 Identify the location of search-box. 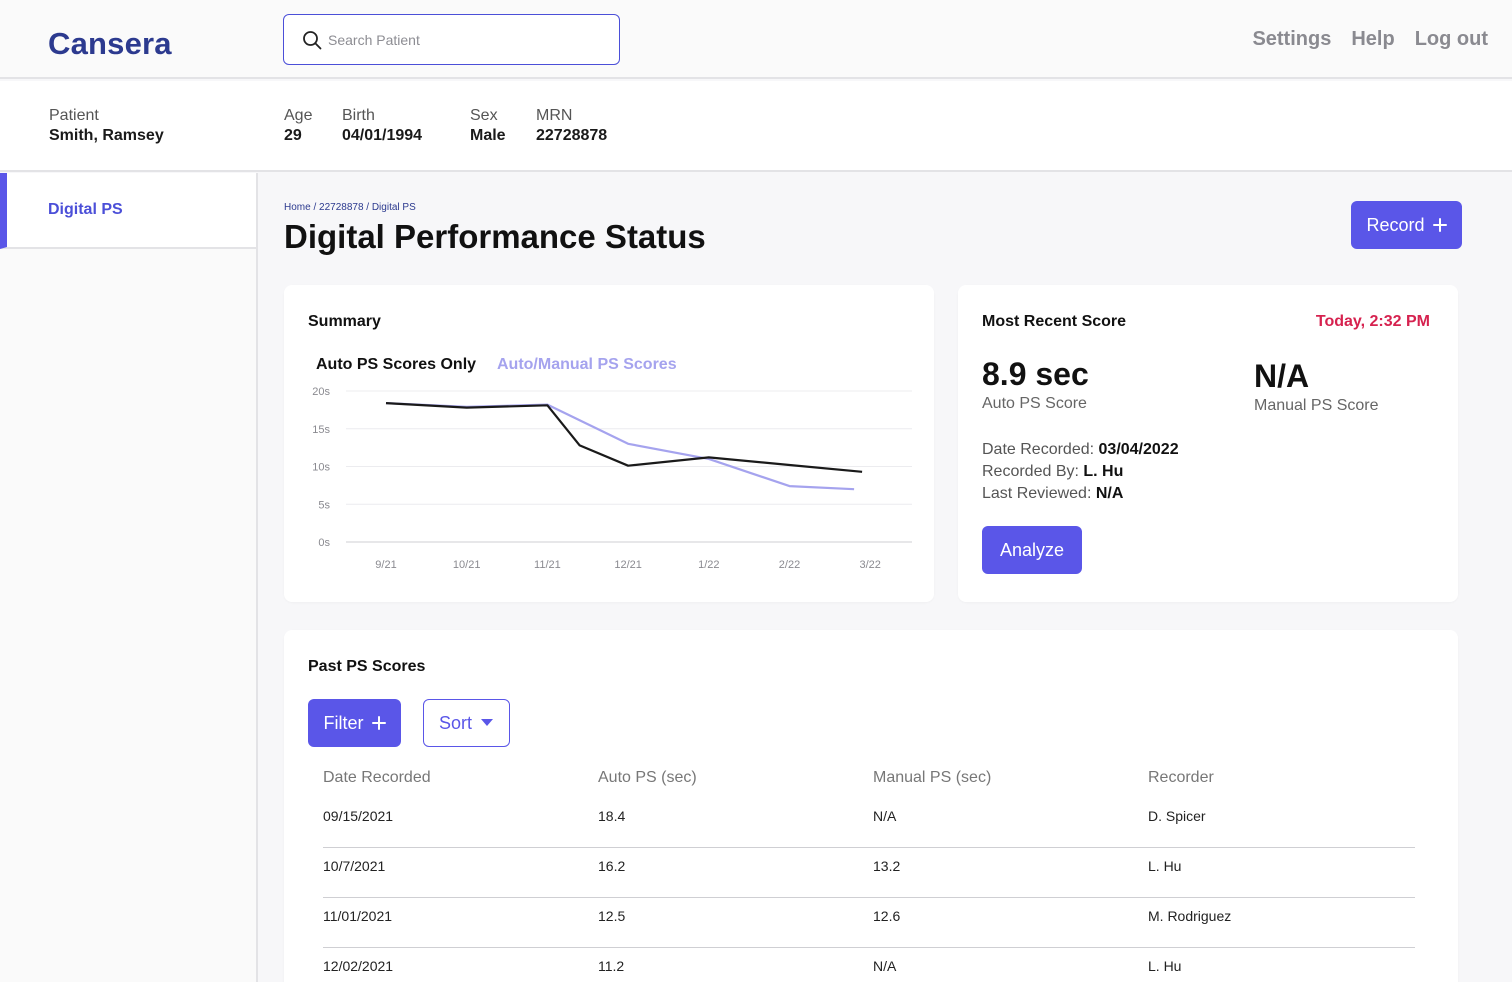
(451, 39).